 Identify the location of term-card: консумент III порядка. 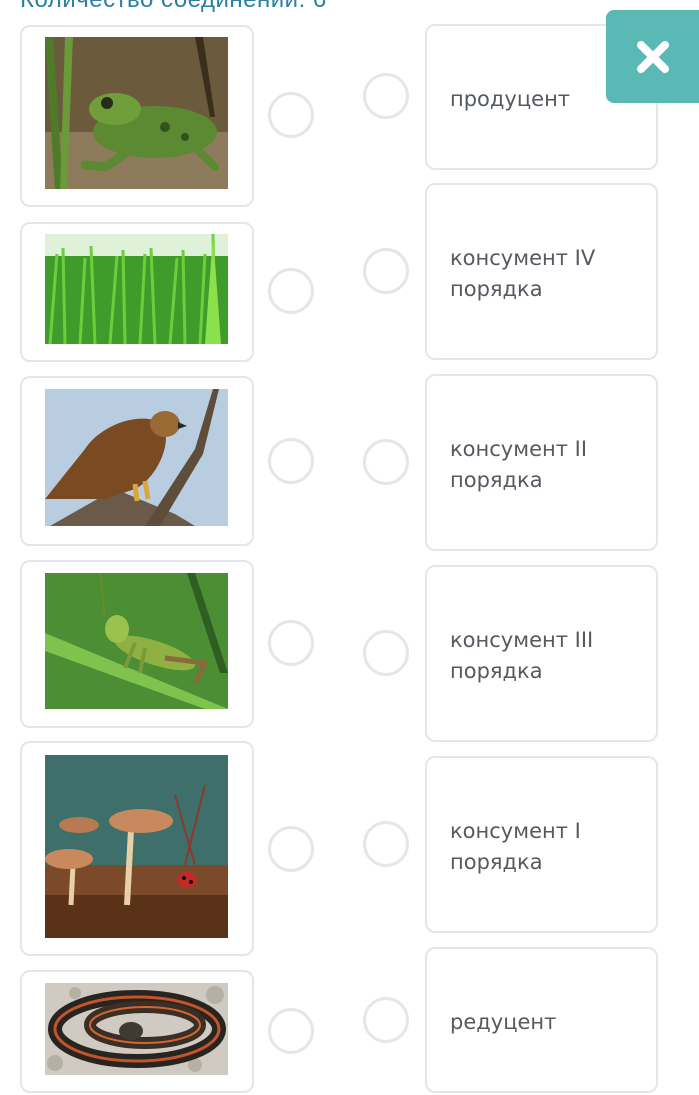
(541, 653).